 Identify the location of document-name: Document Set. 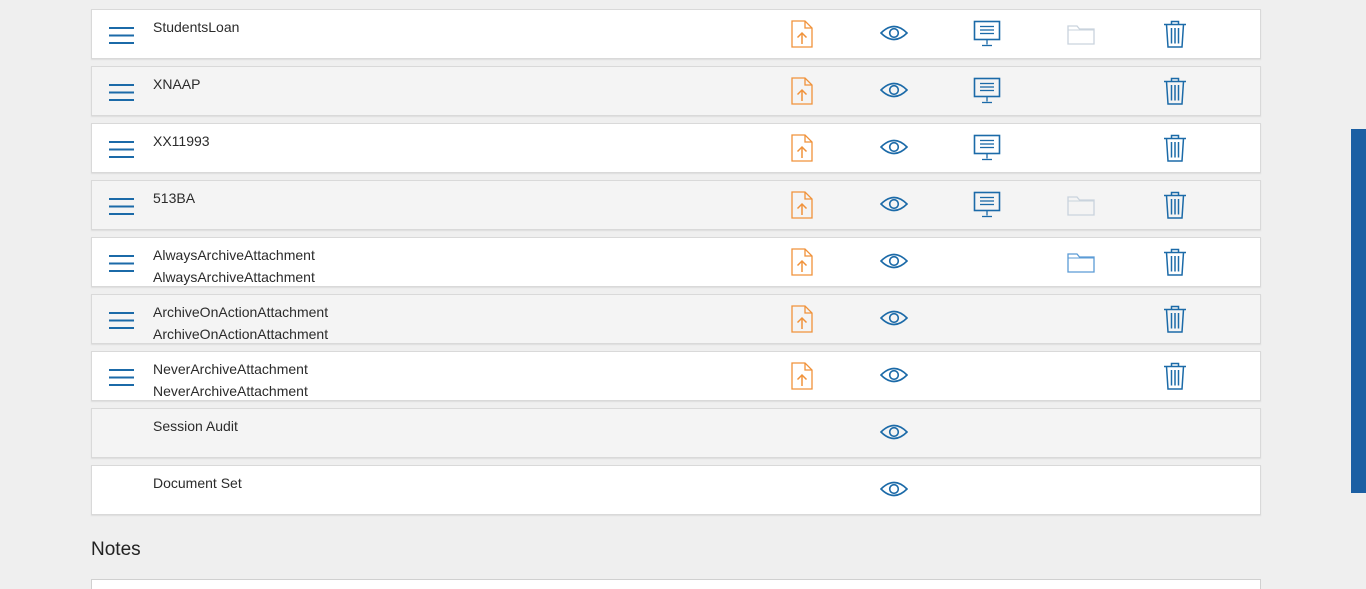
(197, 483).